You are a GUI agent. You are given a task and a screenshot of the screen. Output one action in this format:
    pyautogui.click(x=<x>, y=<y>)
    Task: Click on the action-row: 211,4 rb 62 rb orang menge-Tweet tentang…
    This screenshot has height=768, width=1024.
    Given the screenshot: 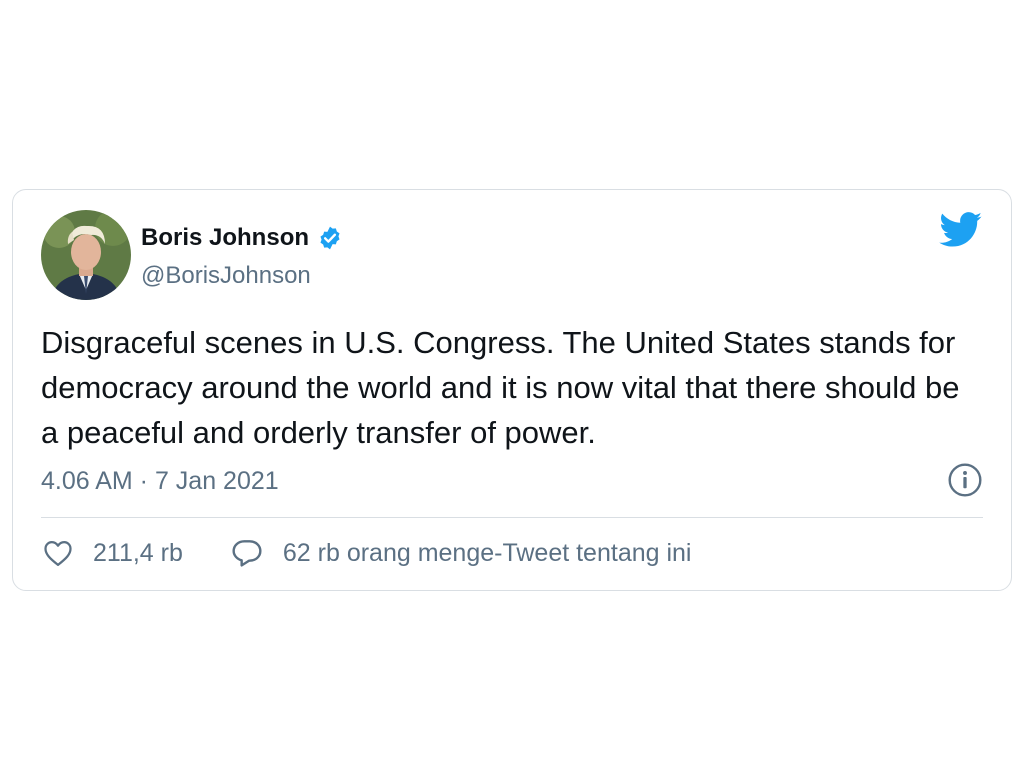 What is the action you would take?
    pyautogui.click(x=367, y=553)
    